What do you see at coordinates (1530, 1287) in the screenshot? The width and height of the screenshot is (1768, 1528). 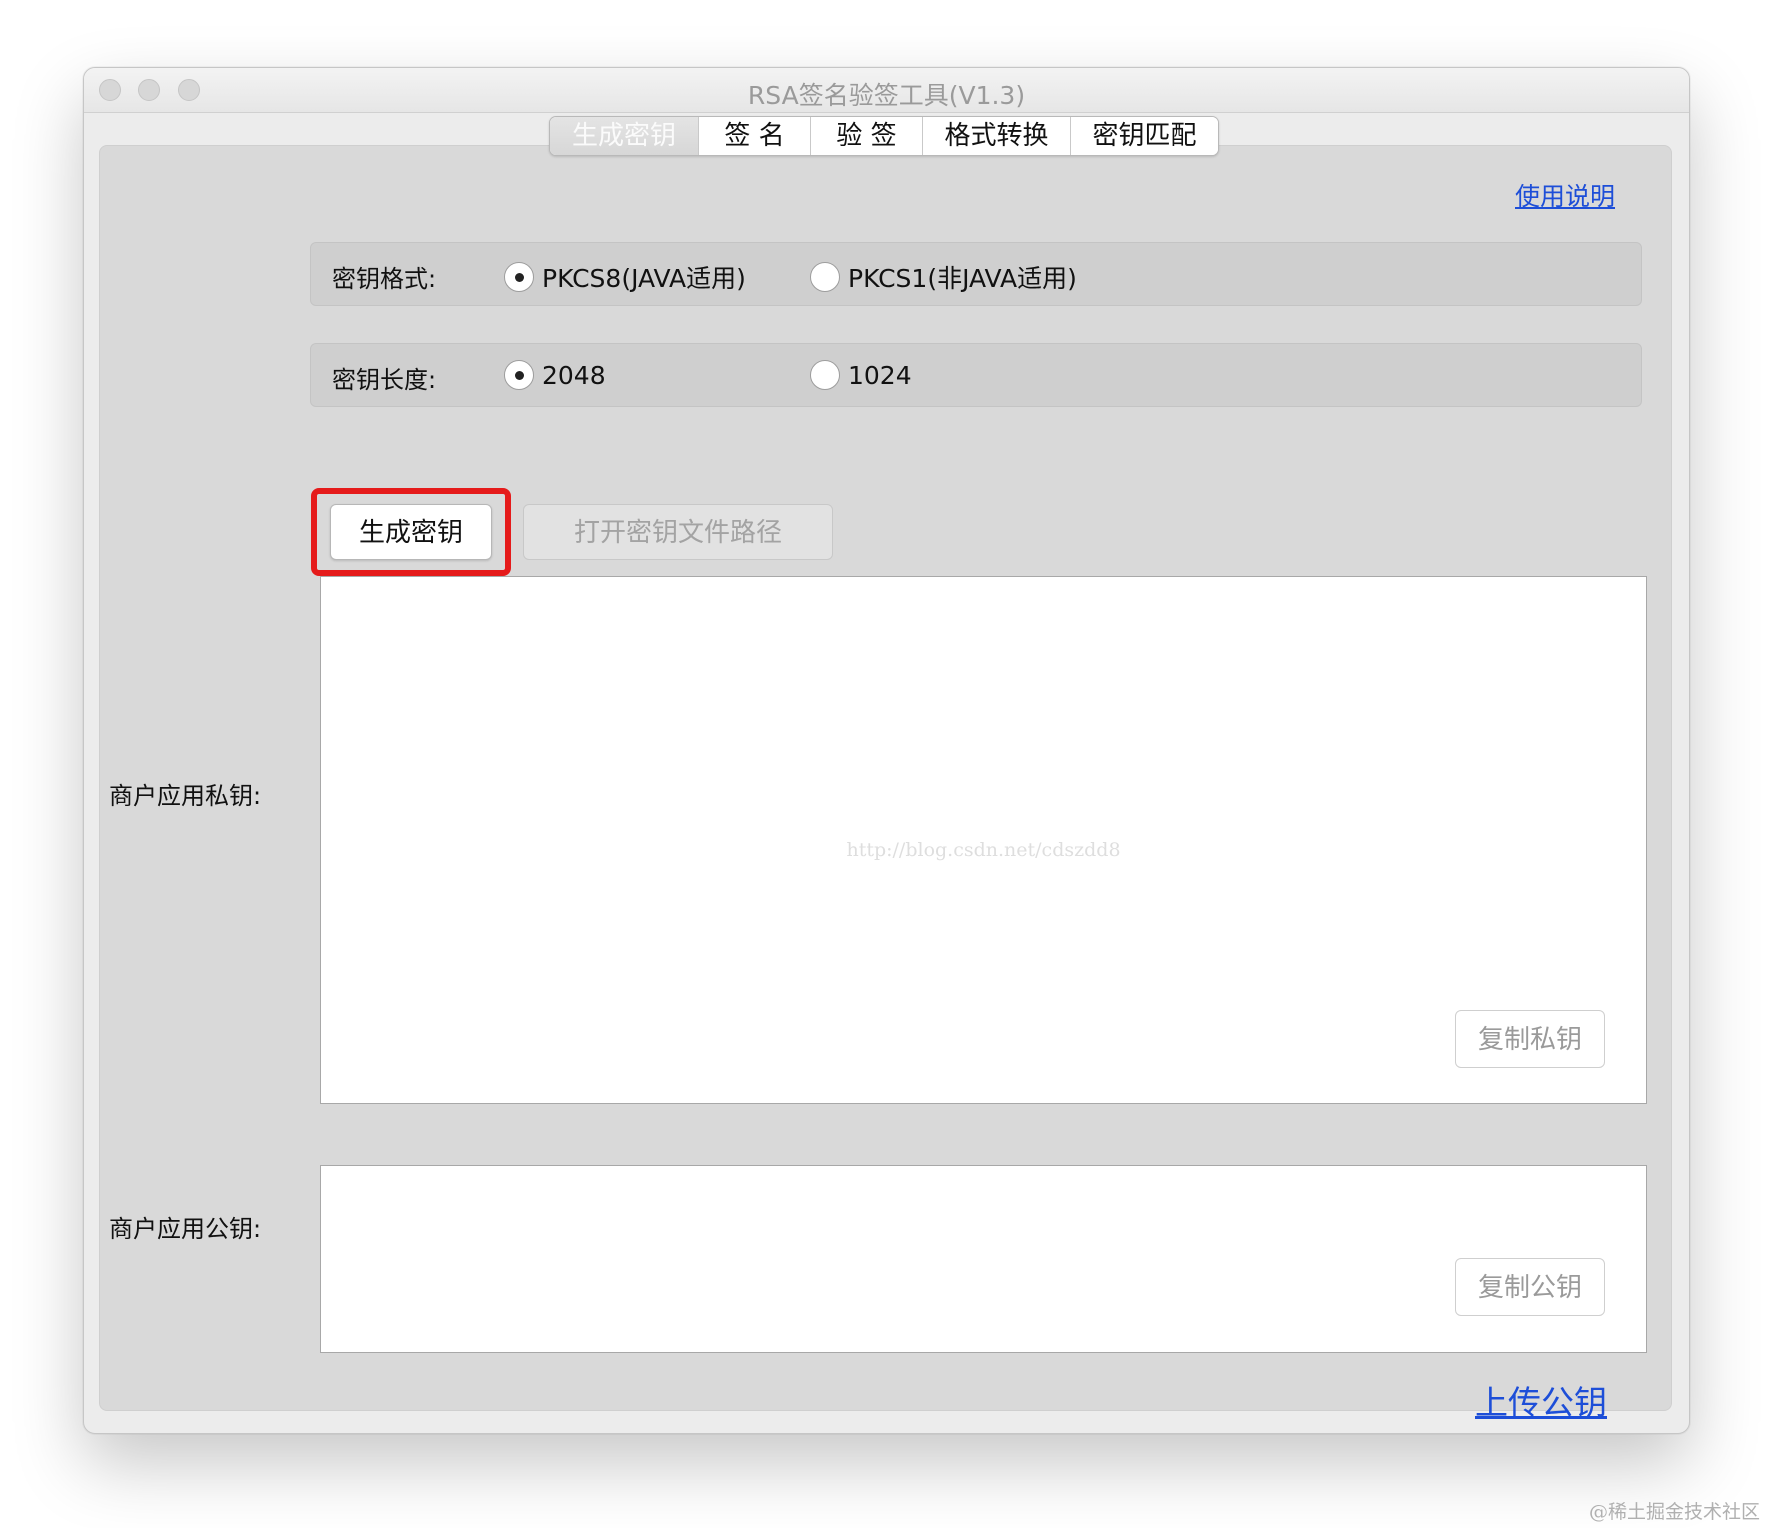 I see `copy-public-key-button: 复制公钥` at bounding box center [1530, 1287].